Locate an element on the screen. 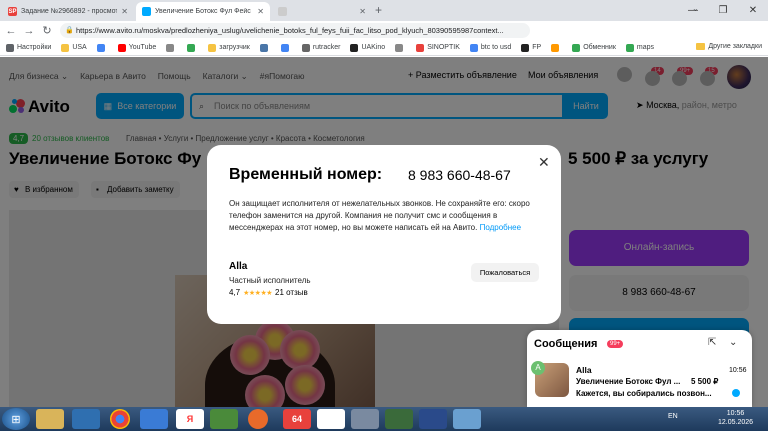 This screenshot has height=431, width=768. messages-title: Сообщения is located at coordinates (565, 344).